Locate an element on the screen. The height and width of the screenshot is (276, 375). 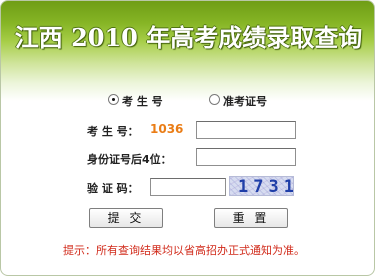
page-title: 江西 2010 年高考成绩录取查询 is located at coordinates (188, 37).